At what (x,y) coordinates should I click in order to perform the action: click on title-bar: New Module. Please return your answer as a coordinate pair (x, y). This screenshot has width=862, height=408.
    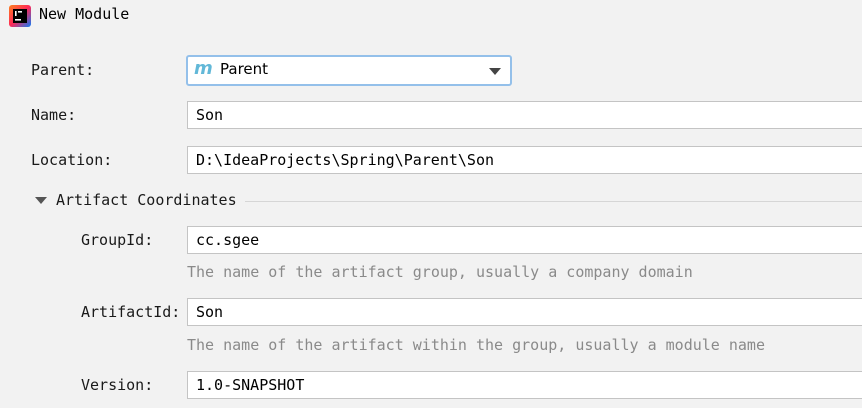
    Looking at the image, I should click on (431, 16).